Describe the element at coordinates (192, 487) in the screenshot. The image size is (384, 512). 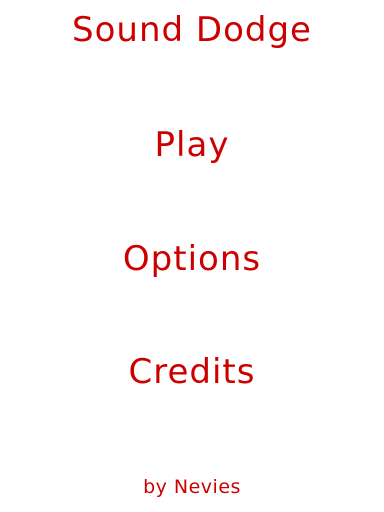
I see `author-byline: by Nevies` at that location.